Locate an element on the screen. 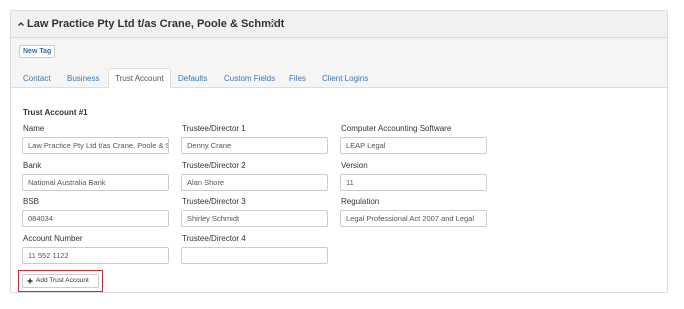 The image size is (684, 309). tab-trust-account: Trust Account is located at coordinates (139, 78).